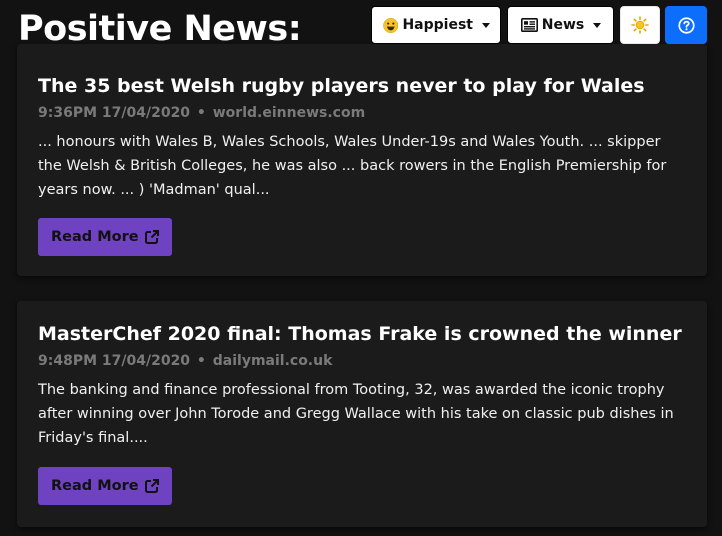 The image size is (722, 536). Describe the element at coordinates (563, 25) in the screenshot. I see `category-label: News` at that location.